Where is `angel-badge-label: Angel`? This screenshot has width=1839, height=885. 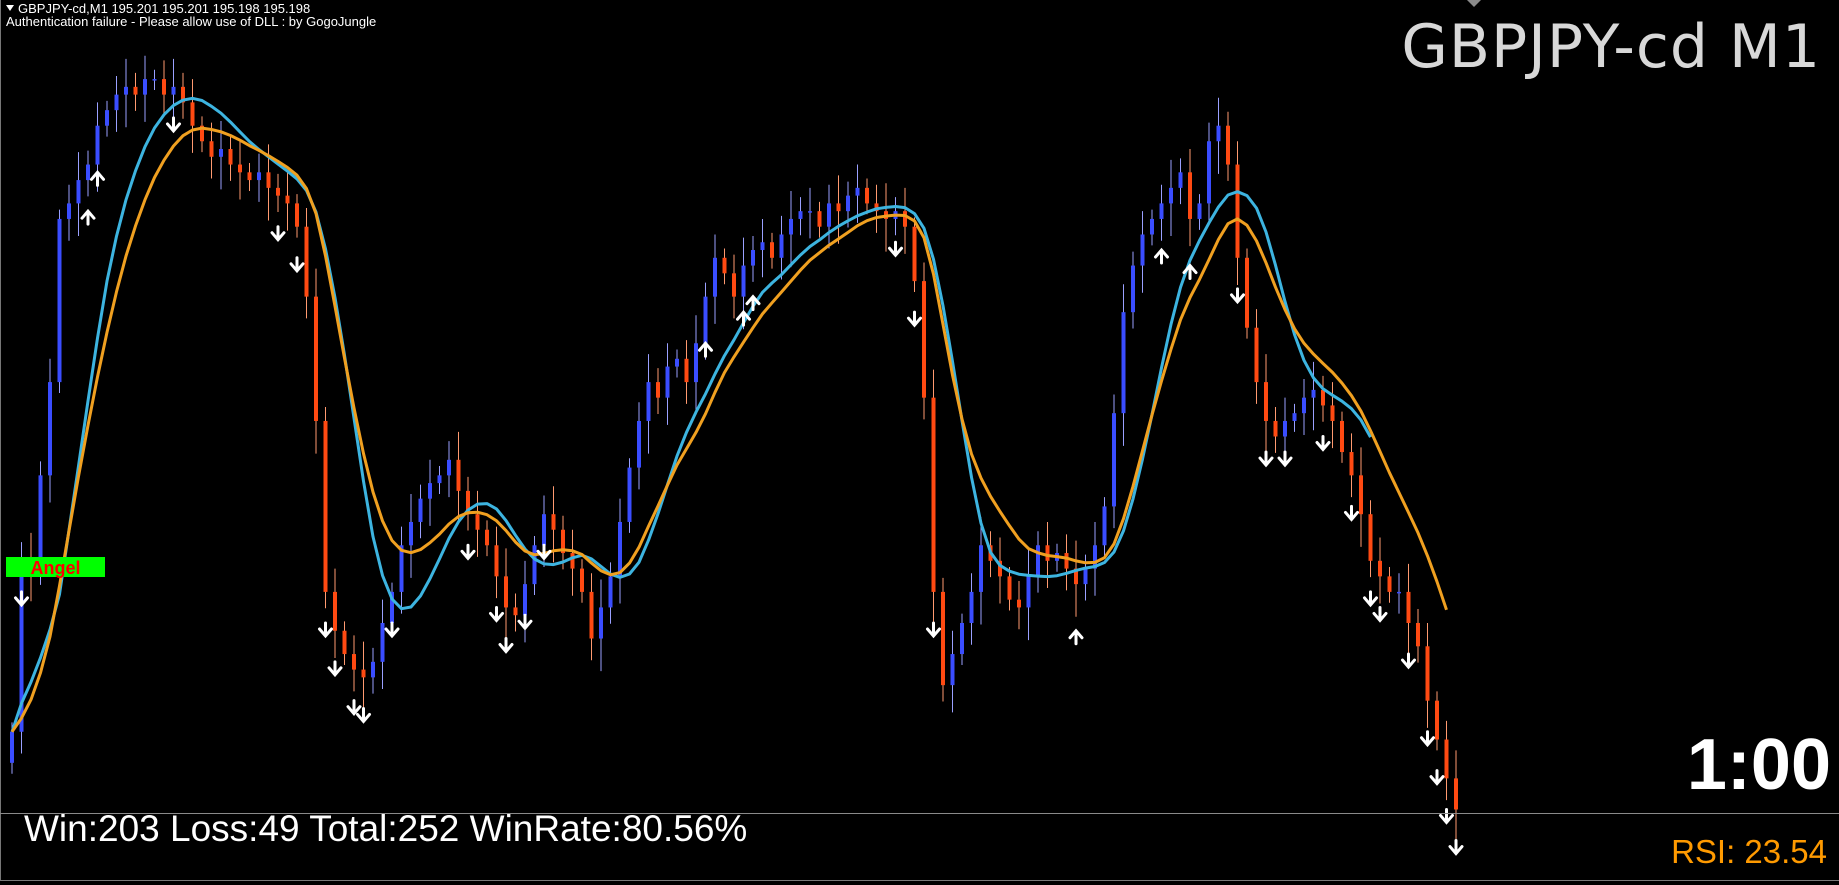
angel-badge-label: Angel is located at coordinates (55, 568).